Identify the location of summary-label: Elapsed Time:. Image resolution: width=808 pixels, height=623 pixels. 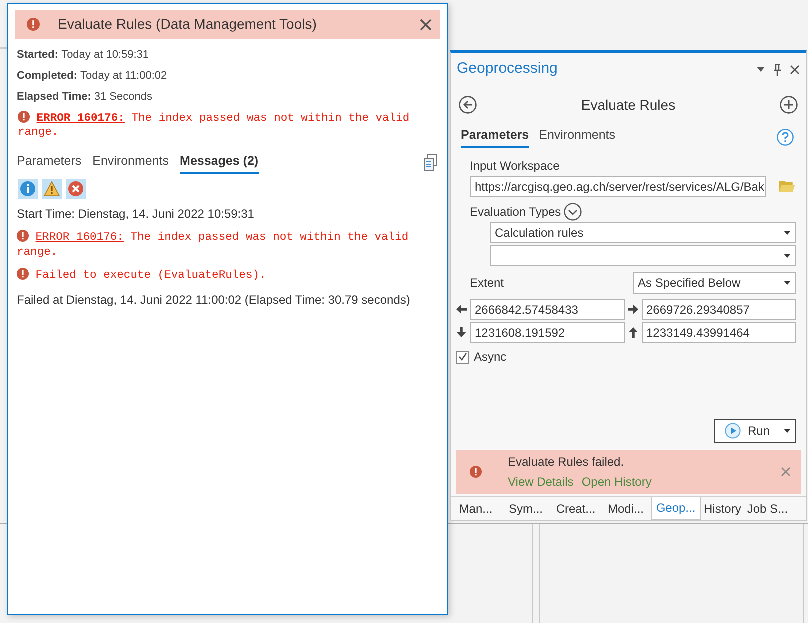
(54, 98).